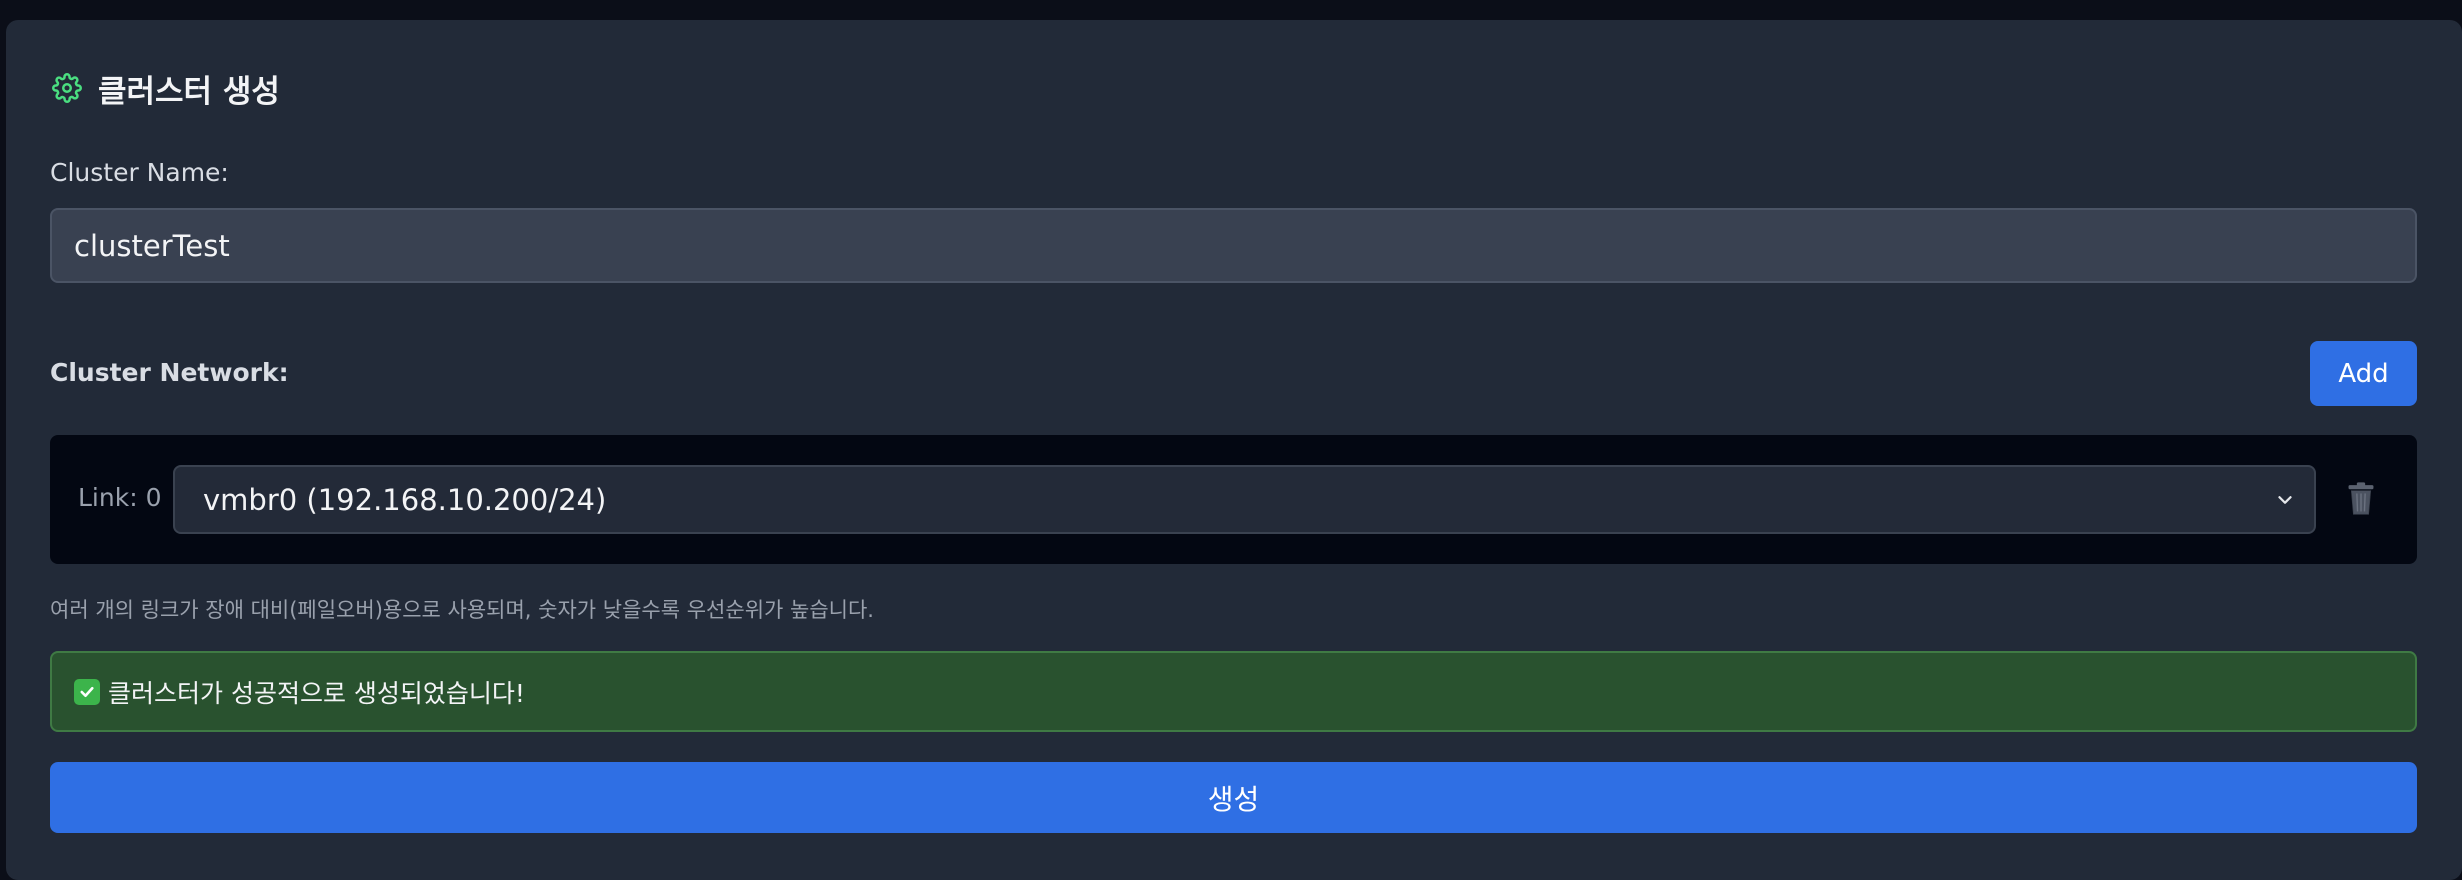  What do you see at coordinates (1233, 245) in the screenshot?
I see `cluster-name-input` at bounding box center [1233, 245].